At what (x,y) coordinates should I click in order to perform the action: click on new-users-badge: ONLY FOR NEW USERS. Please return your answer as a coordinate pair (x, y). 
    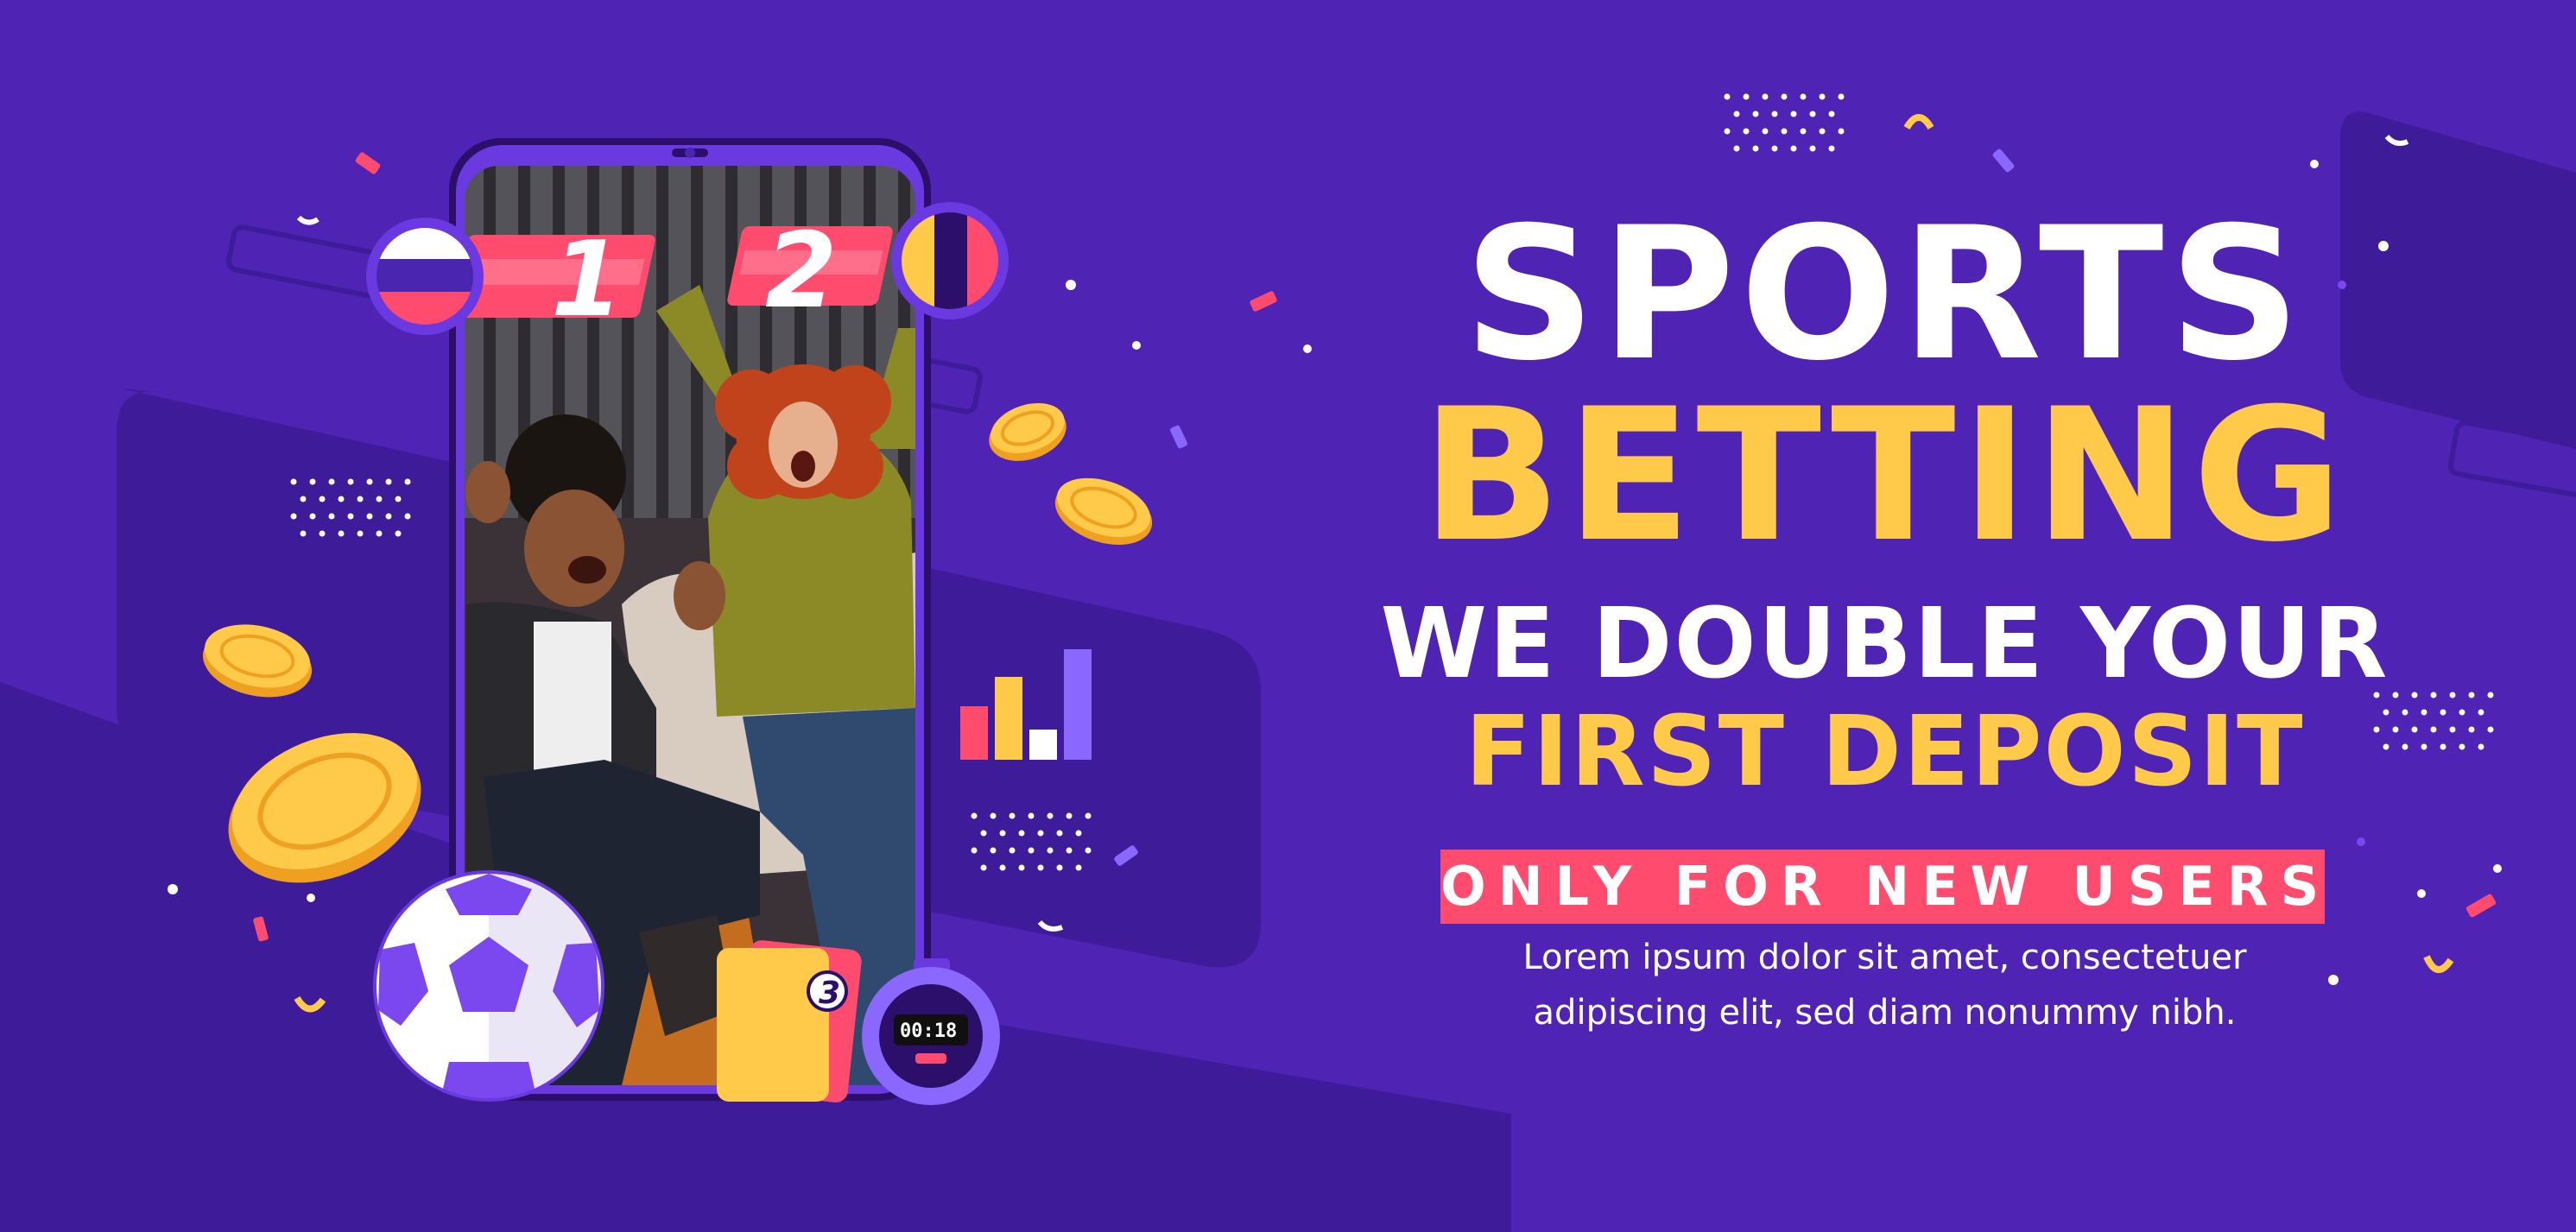
    Looking at the image, I should click on (1882, 887).